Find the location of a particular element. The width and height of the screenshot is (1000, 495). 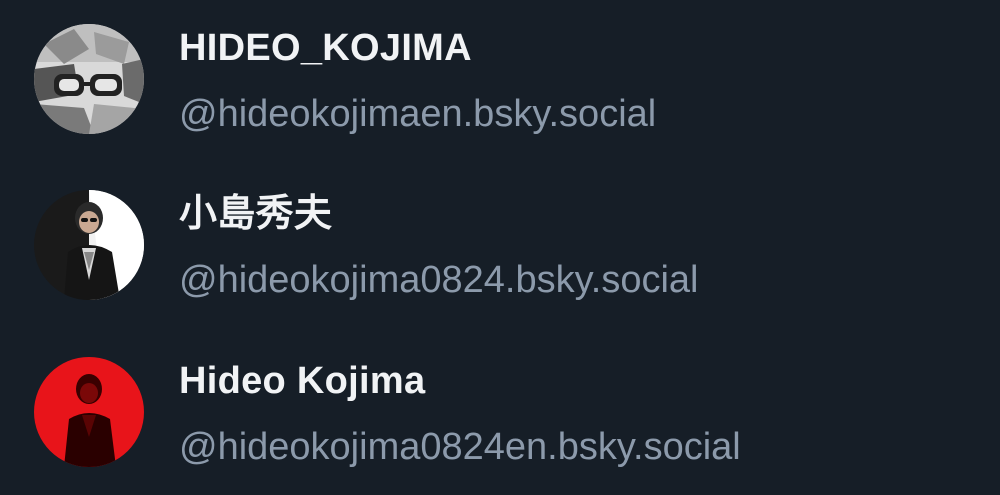

display-name: 小島秀夫 is located at coordinates (256, 214).